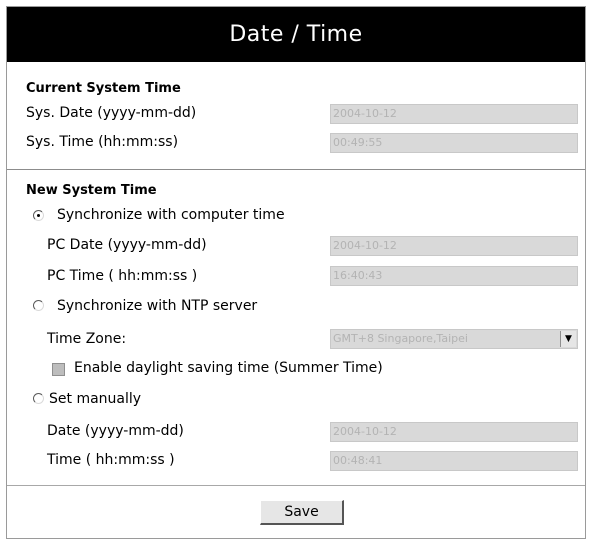 The height and width of the screenshot is (540, 590). I want to click on sync-ntp-radio, so click(38, 305).